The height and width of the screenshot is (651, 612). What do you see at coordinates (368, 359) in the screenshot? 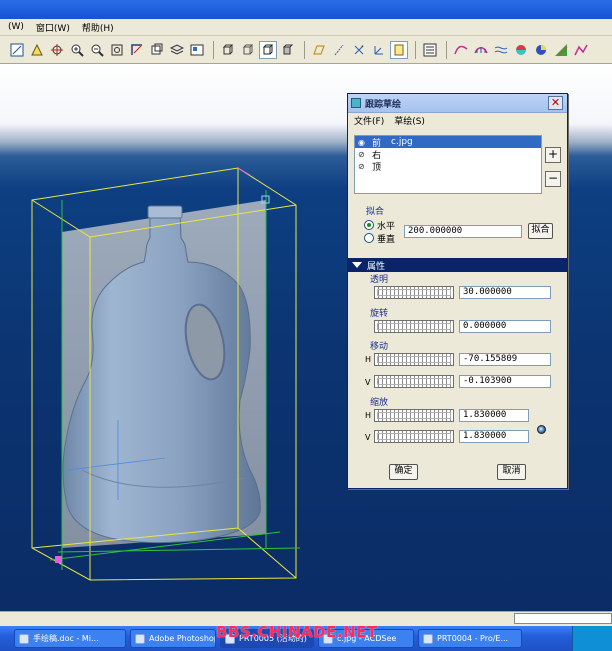
I see `move-h-label: H` at bounding box center [368, 359].